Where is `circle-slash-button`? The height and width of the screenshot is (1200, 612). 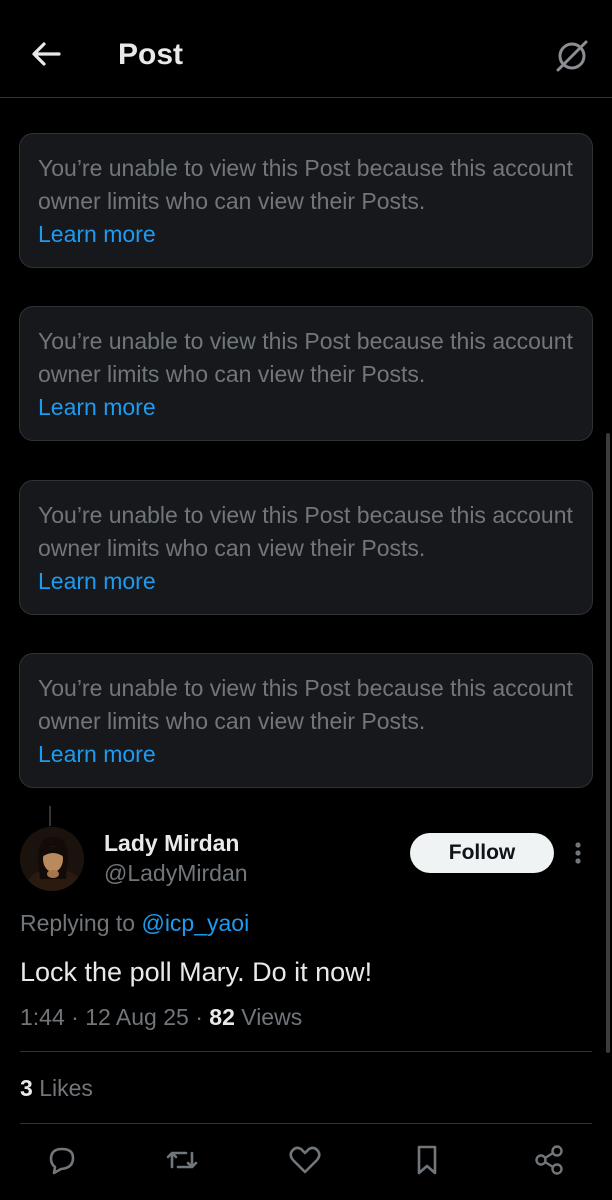
circle-slash-button is located at coordinates (572, 56).